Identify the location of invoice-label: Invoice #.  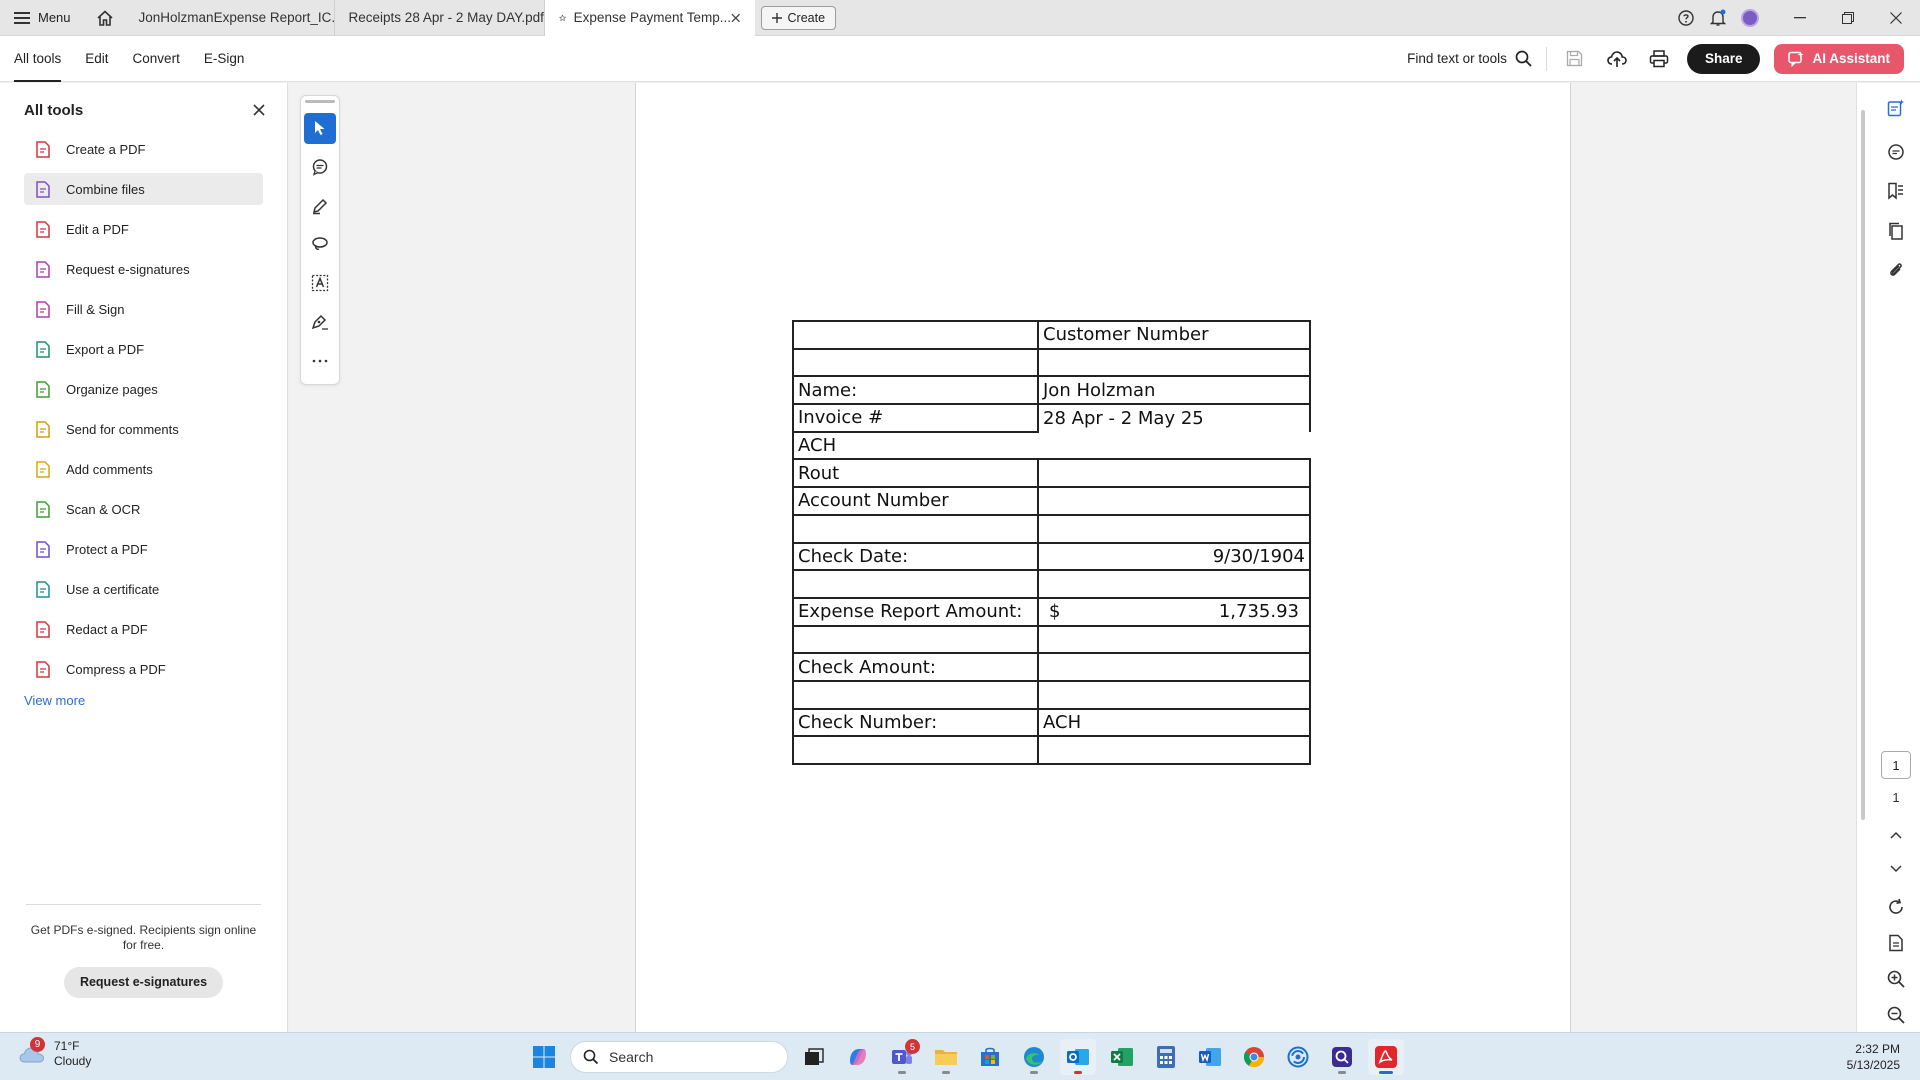
(915, 418).